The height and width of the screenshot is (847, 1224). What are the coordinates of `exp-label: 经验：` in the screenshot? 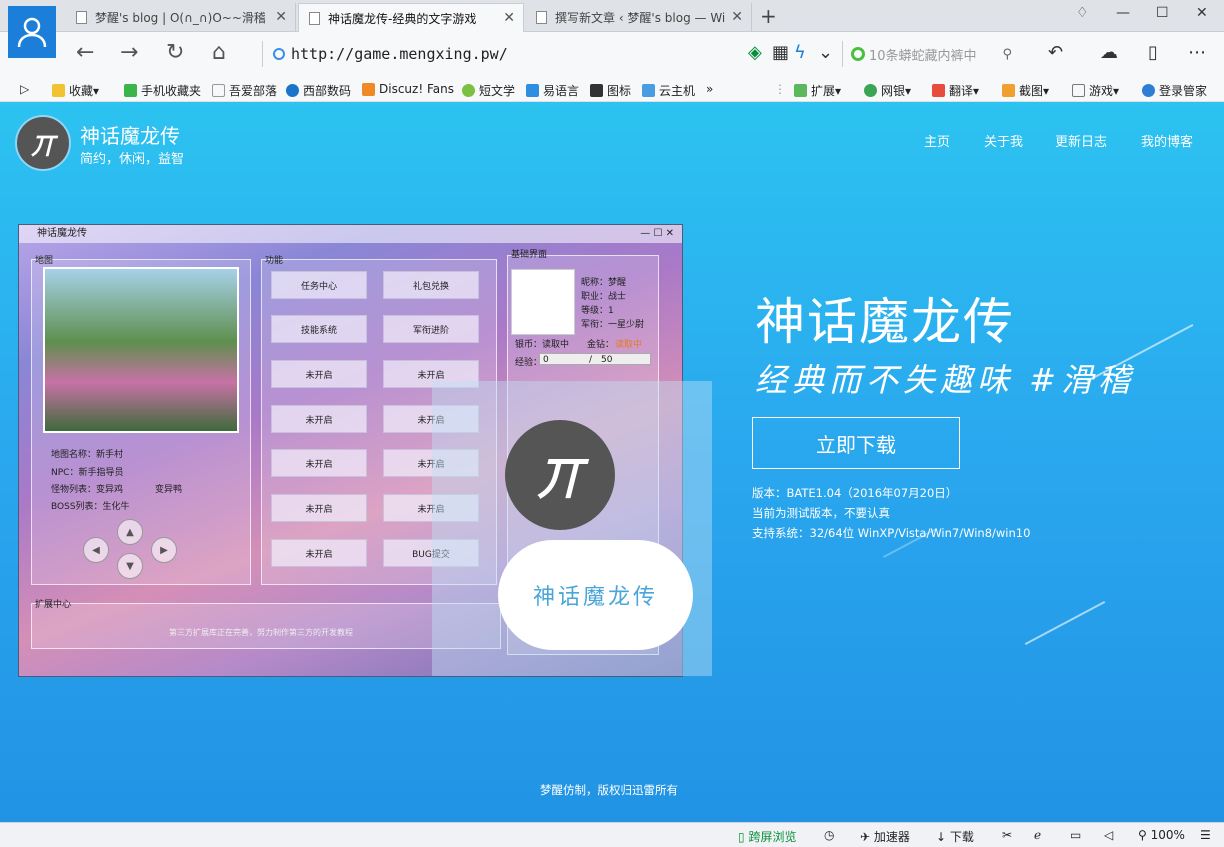 It's located at (529, 363).